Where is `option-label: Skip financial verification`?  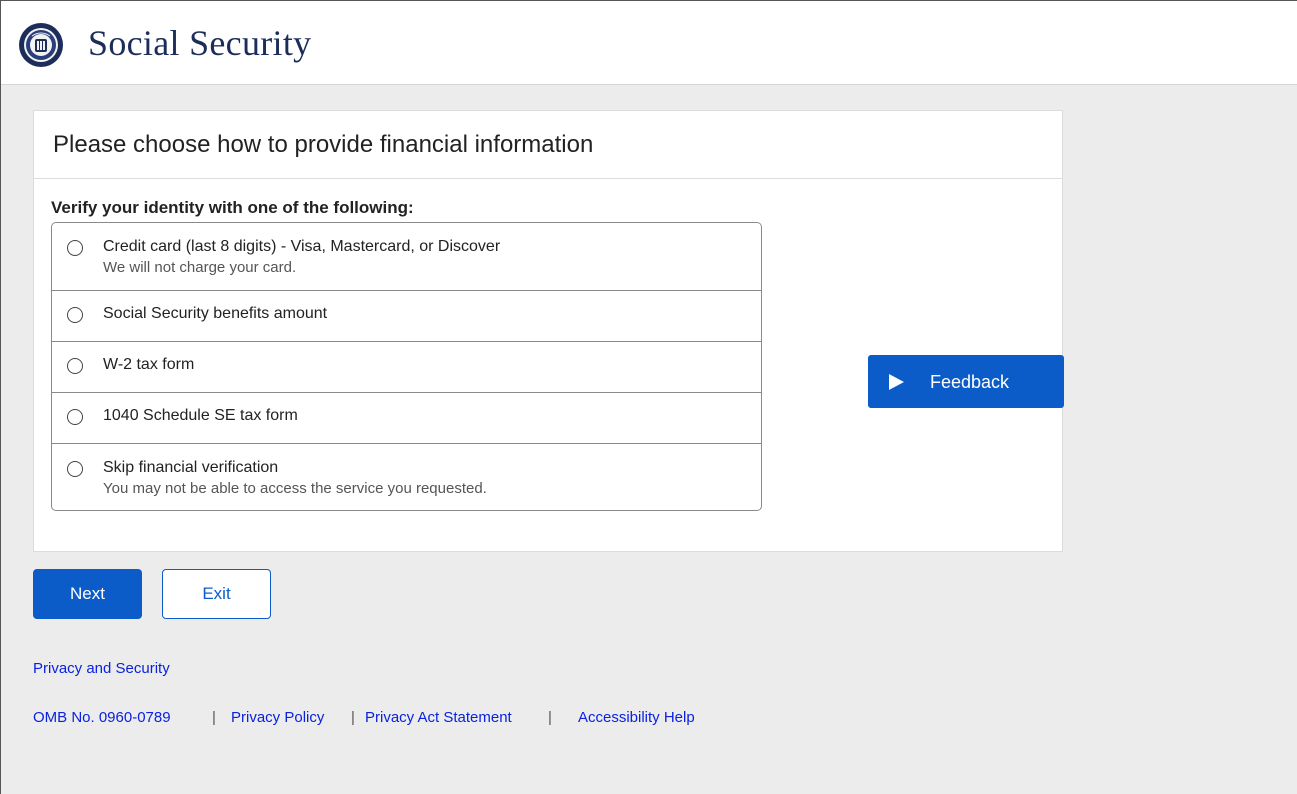 option-label: Skip financial verification is located at coordinates (191, 467).